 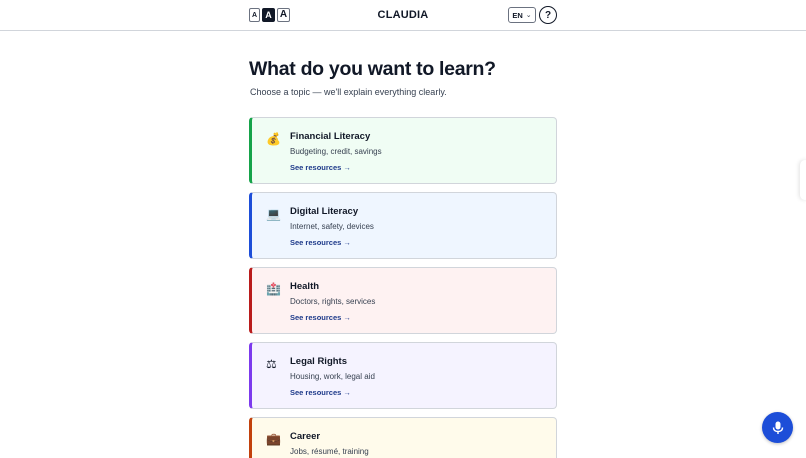 I want to click on chevron-down-icon: ⌄, so click(x=528, y=15).